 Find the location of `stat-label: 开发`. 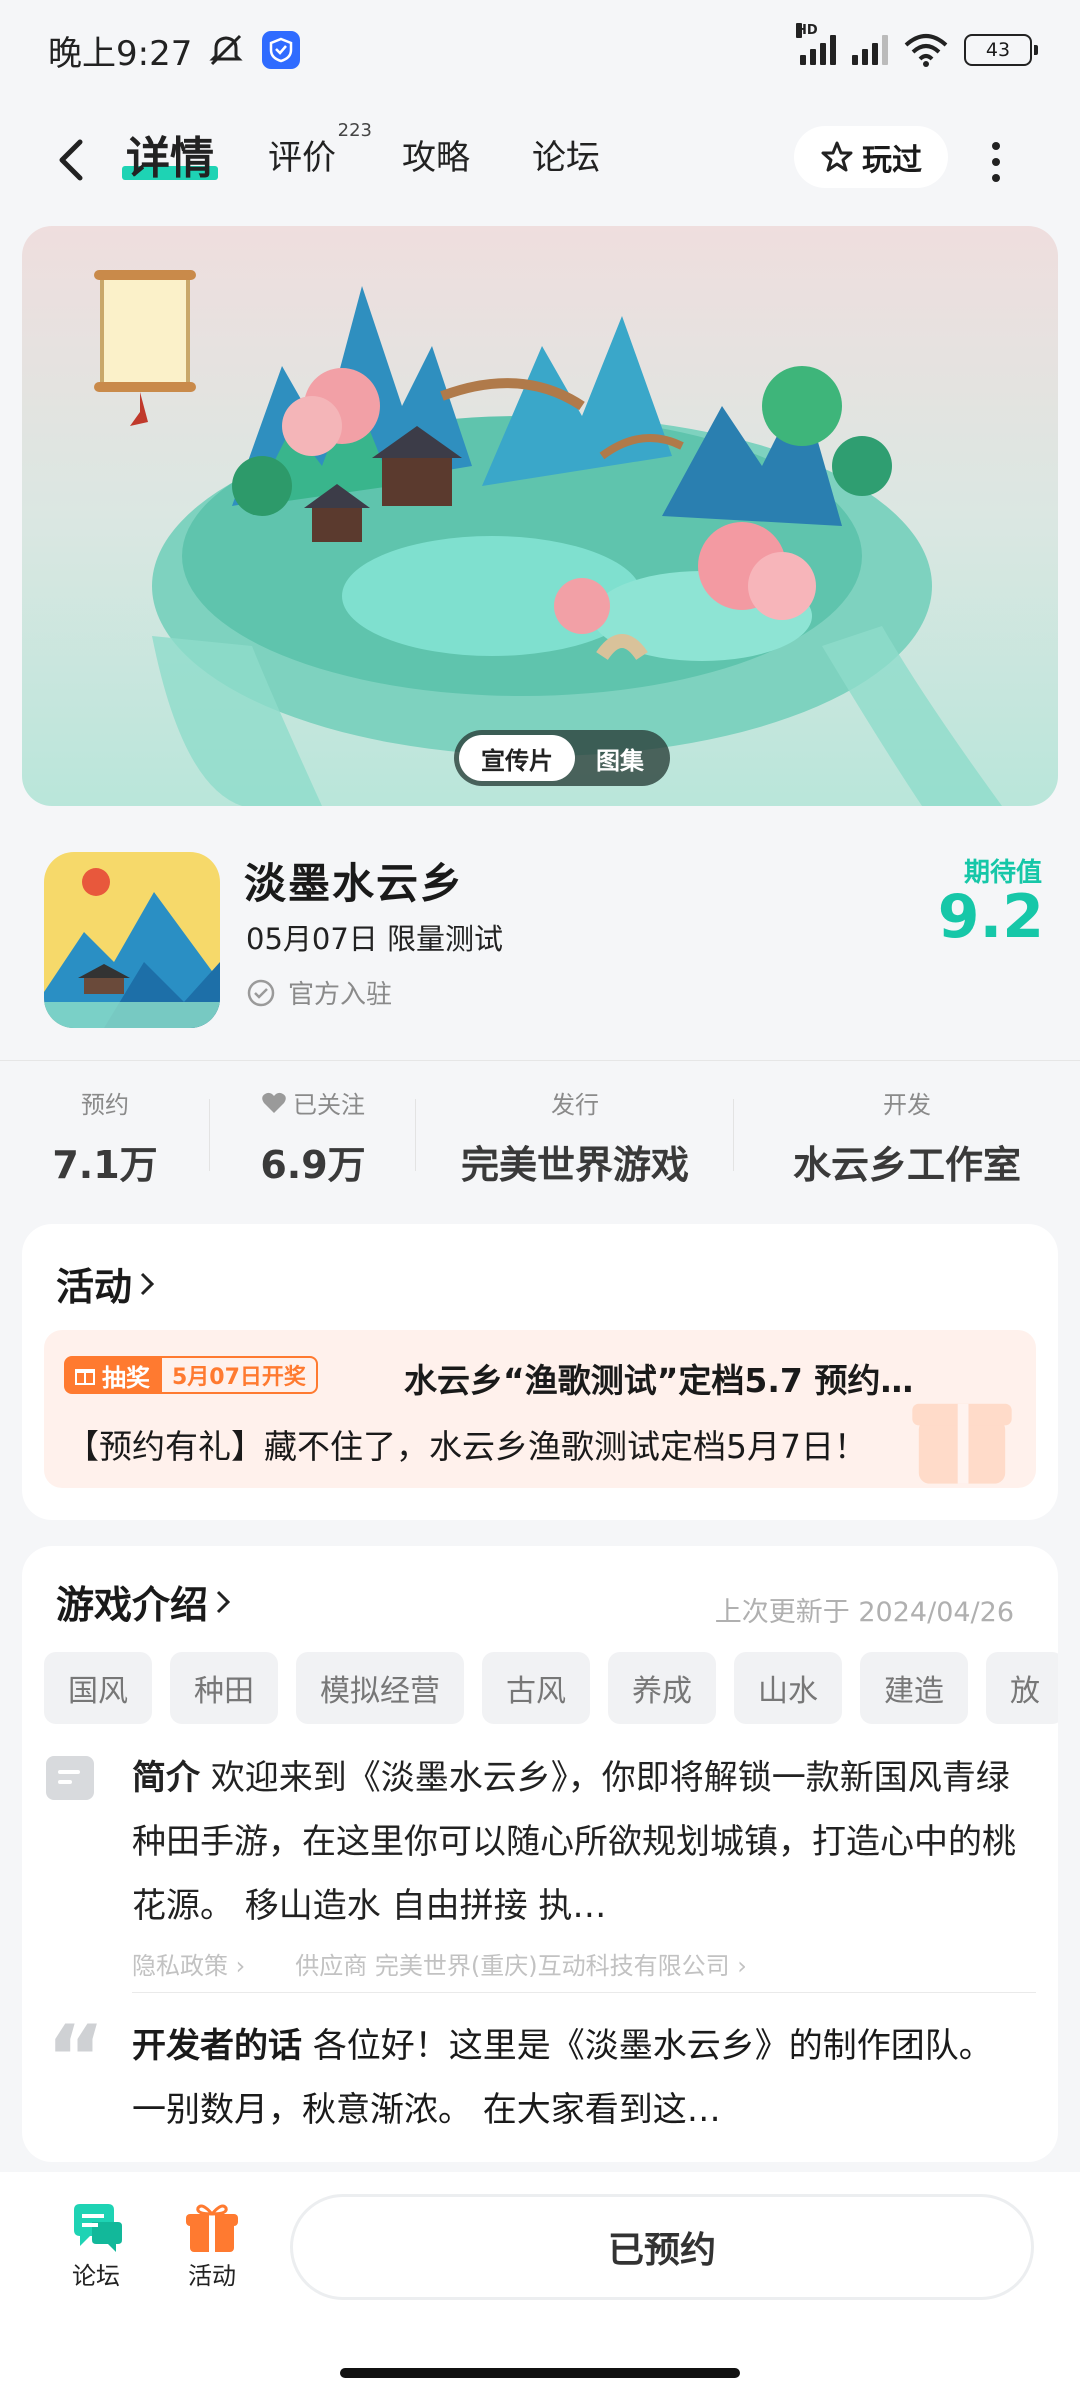

stat-label: 开发 is located at coordinates (907, 1105).